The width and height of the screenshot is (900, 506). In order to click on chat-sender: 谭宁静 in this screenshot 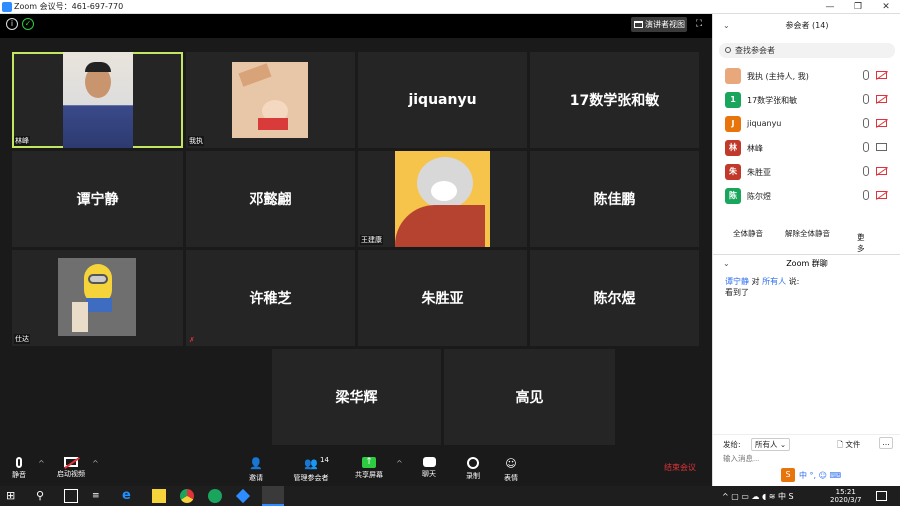, I will do `click(737, 281)`.